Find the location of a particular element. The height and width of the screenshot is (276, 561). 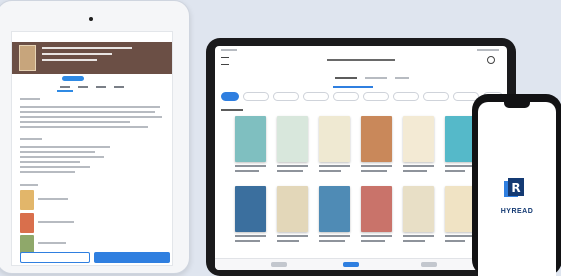

logo-letter: R is located at coordinates (515, 188).